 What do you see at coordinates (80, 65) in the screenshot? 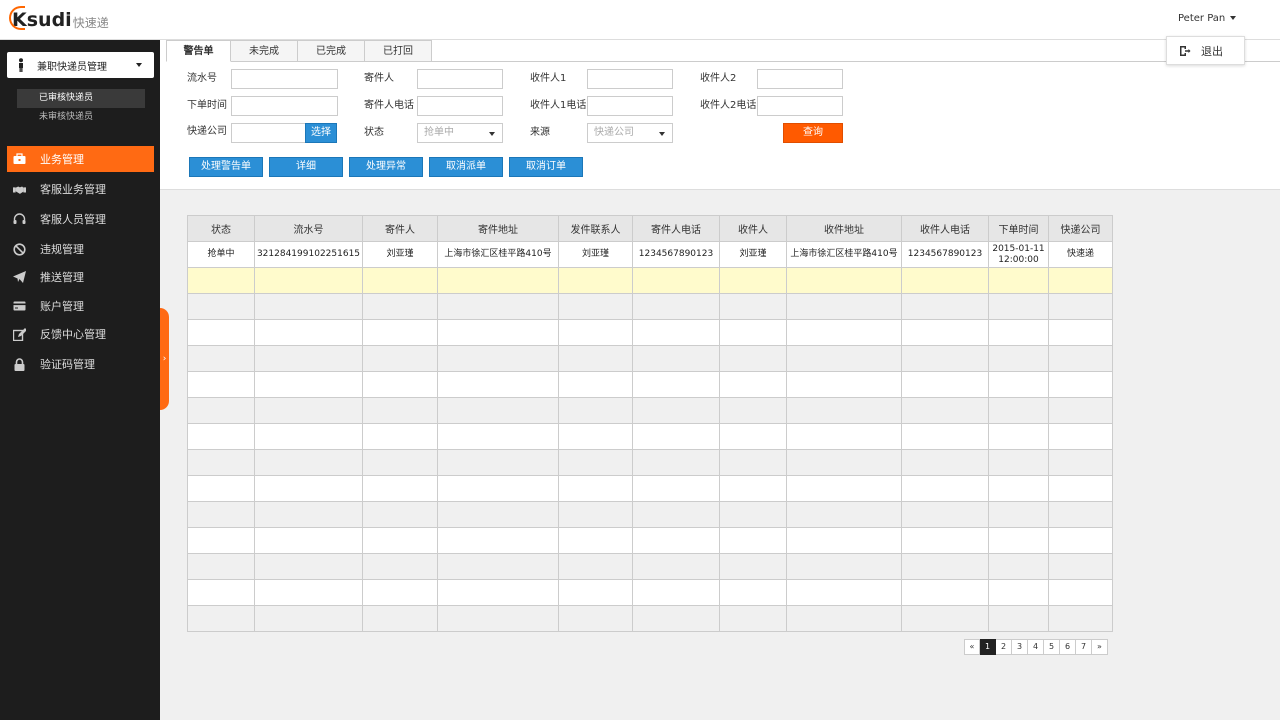
I see `role-select: 兼职快递员管理` at bounding box center [80, 65].